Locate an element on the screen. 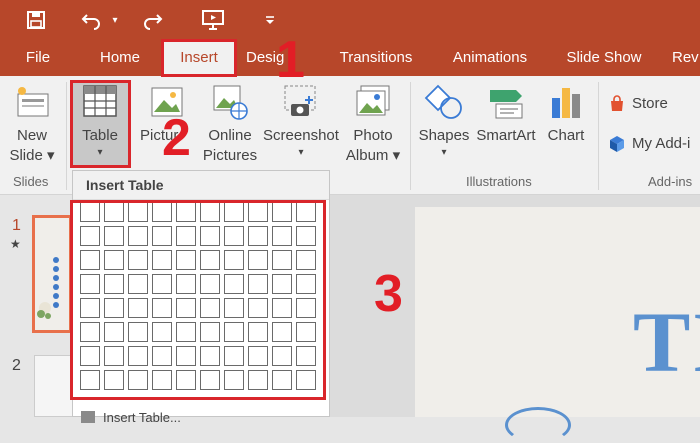  online-pictures-button: Online Pictures is located at coordinates (230, 124).